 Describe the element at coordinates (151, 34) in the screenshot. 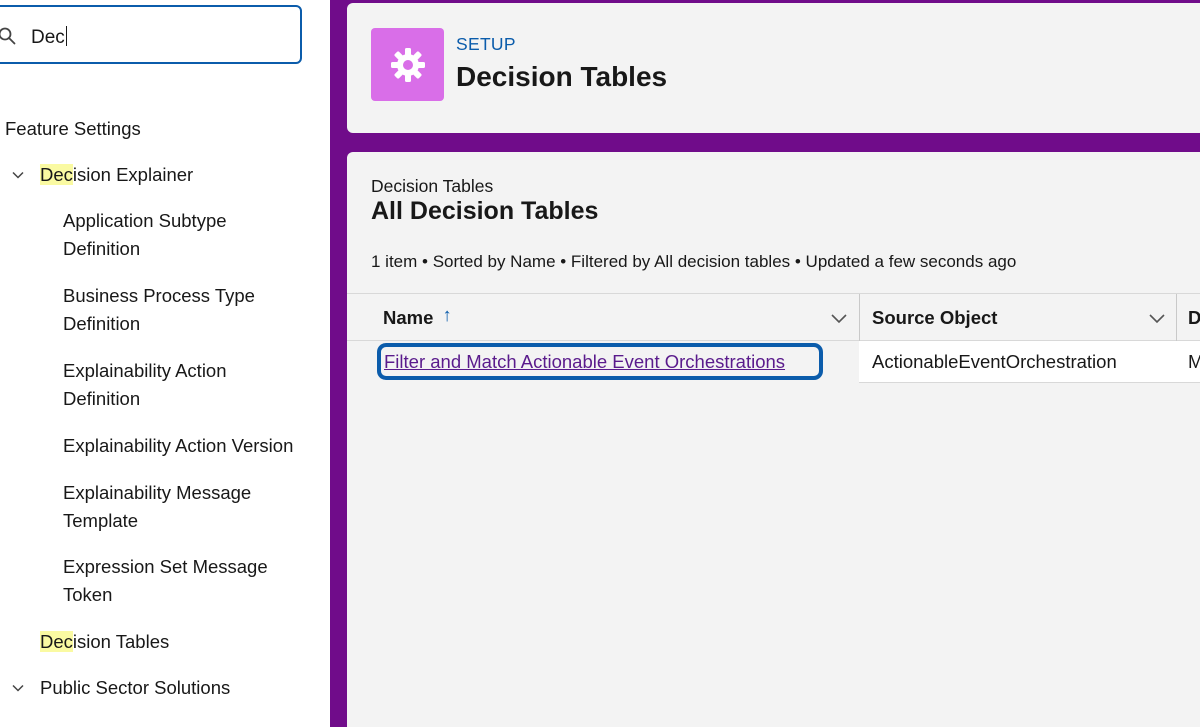

I see `quick-find-search: Dec` at that location.